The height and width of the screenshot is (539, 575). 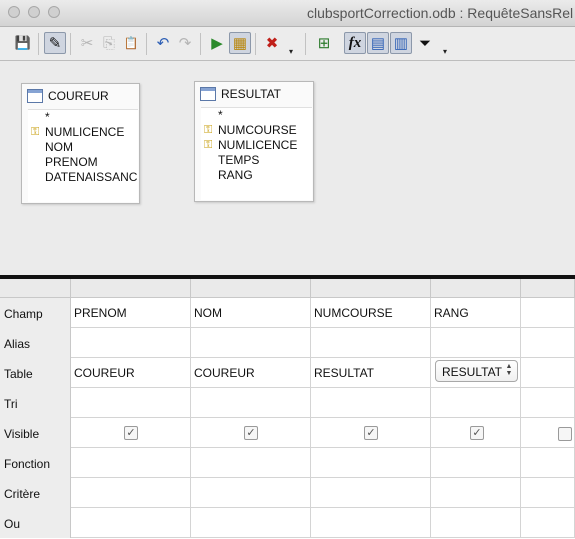 What do you see at coordinates (34, 12) in the screenshot?
I see `minimize-window-button` at bounding box center [34, 12].